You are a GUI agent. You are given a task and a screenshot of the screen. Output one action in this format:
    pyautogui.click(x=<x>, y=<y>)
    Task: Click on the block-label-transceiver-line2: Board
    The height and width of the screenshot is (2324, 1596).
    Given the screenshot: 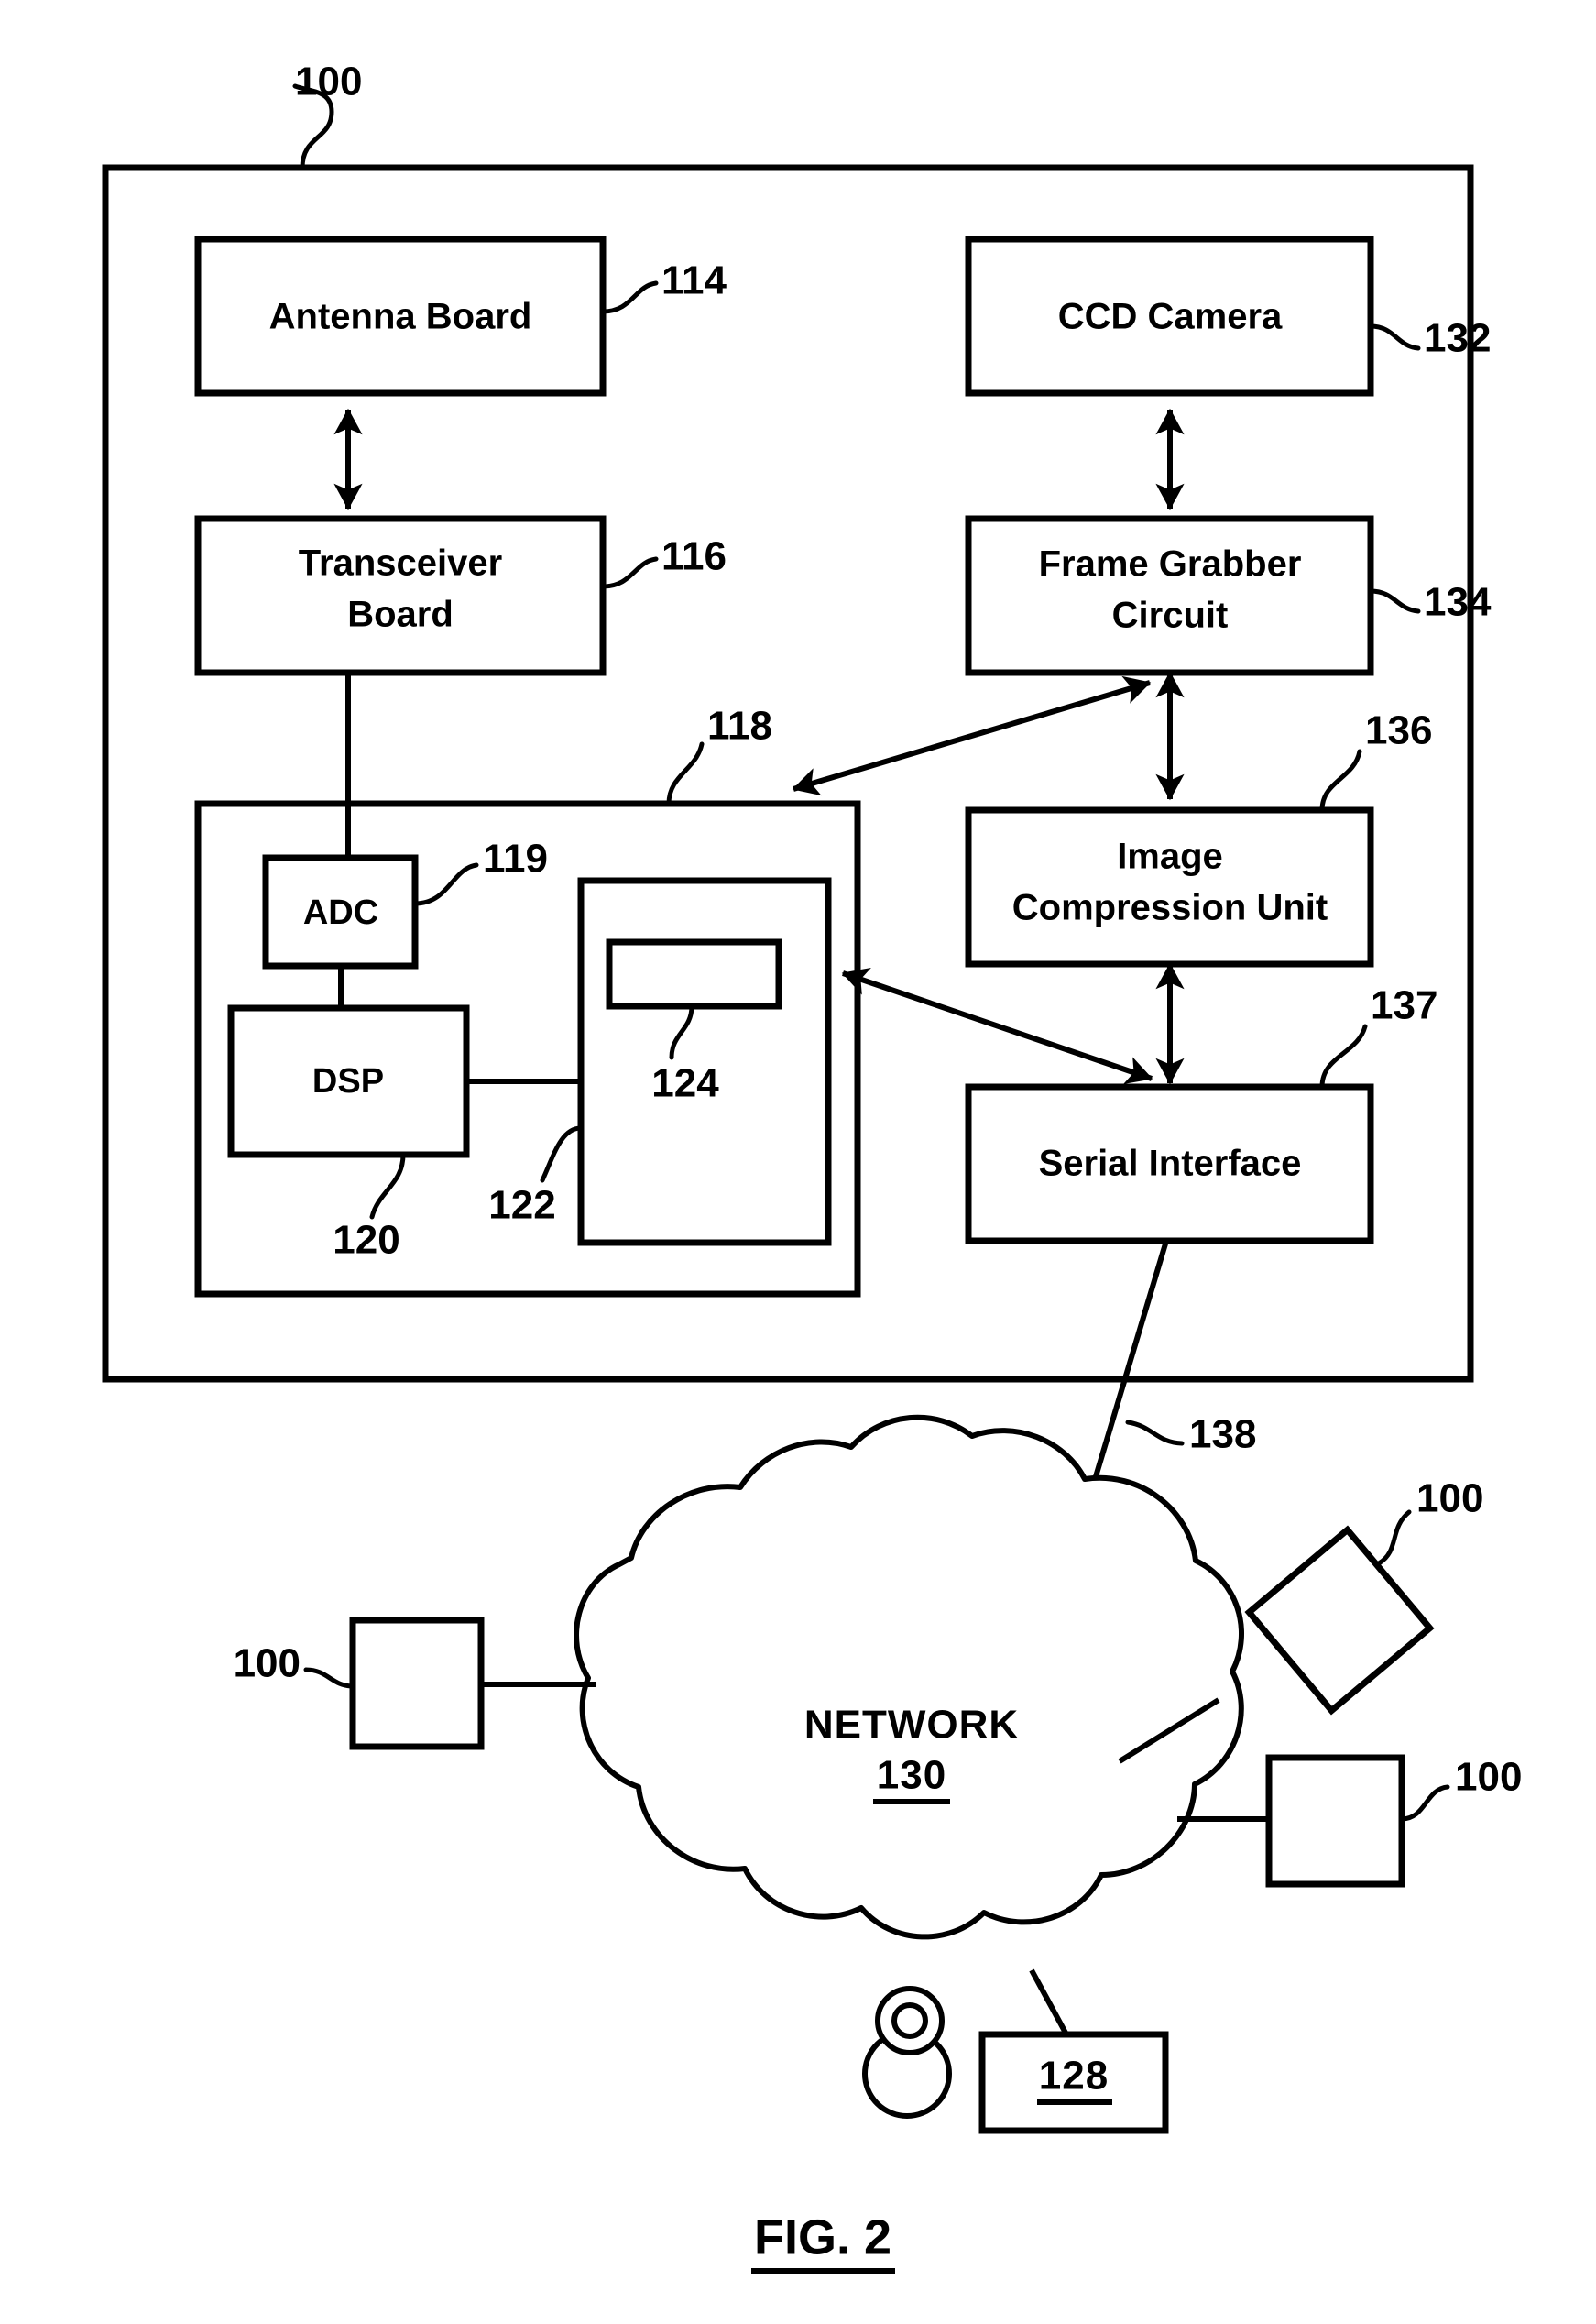 What is the action you would take?
    pyautogui.click(x=400, y=615)
    